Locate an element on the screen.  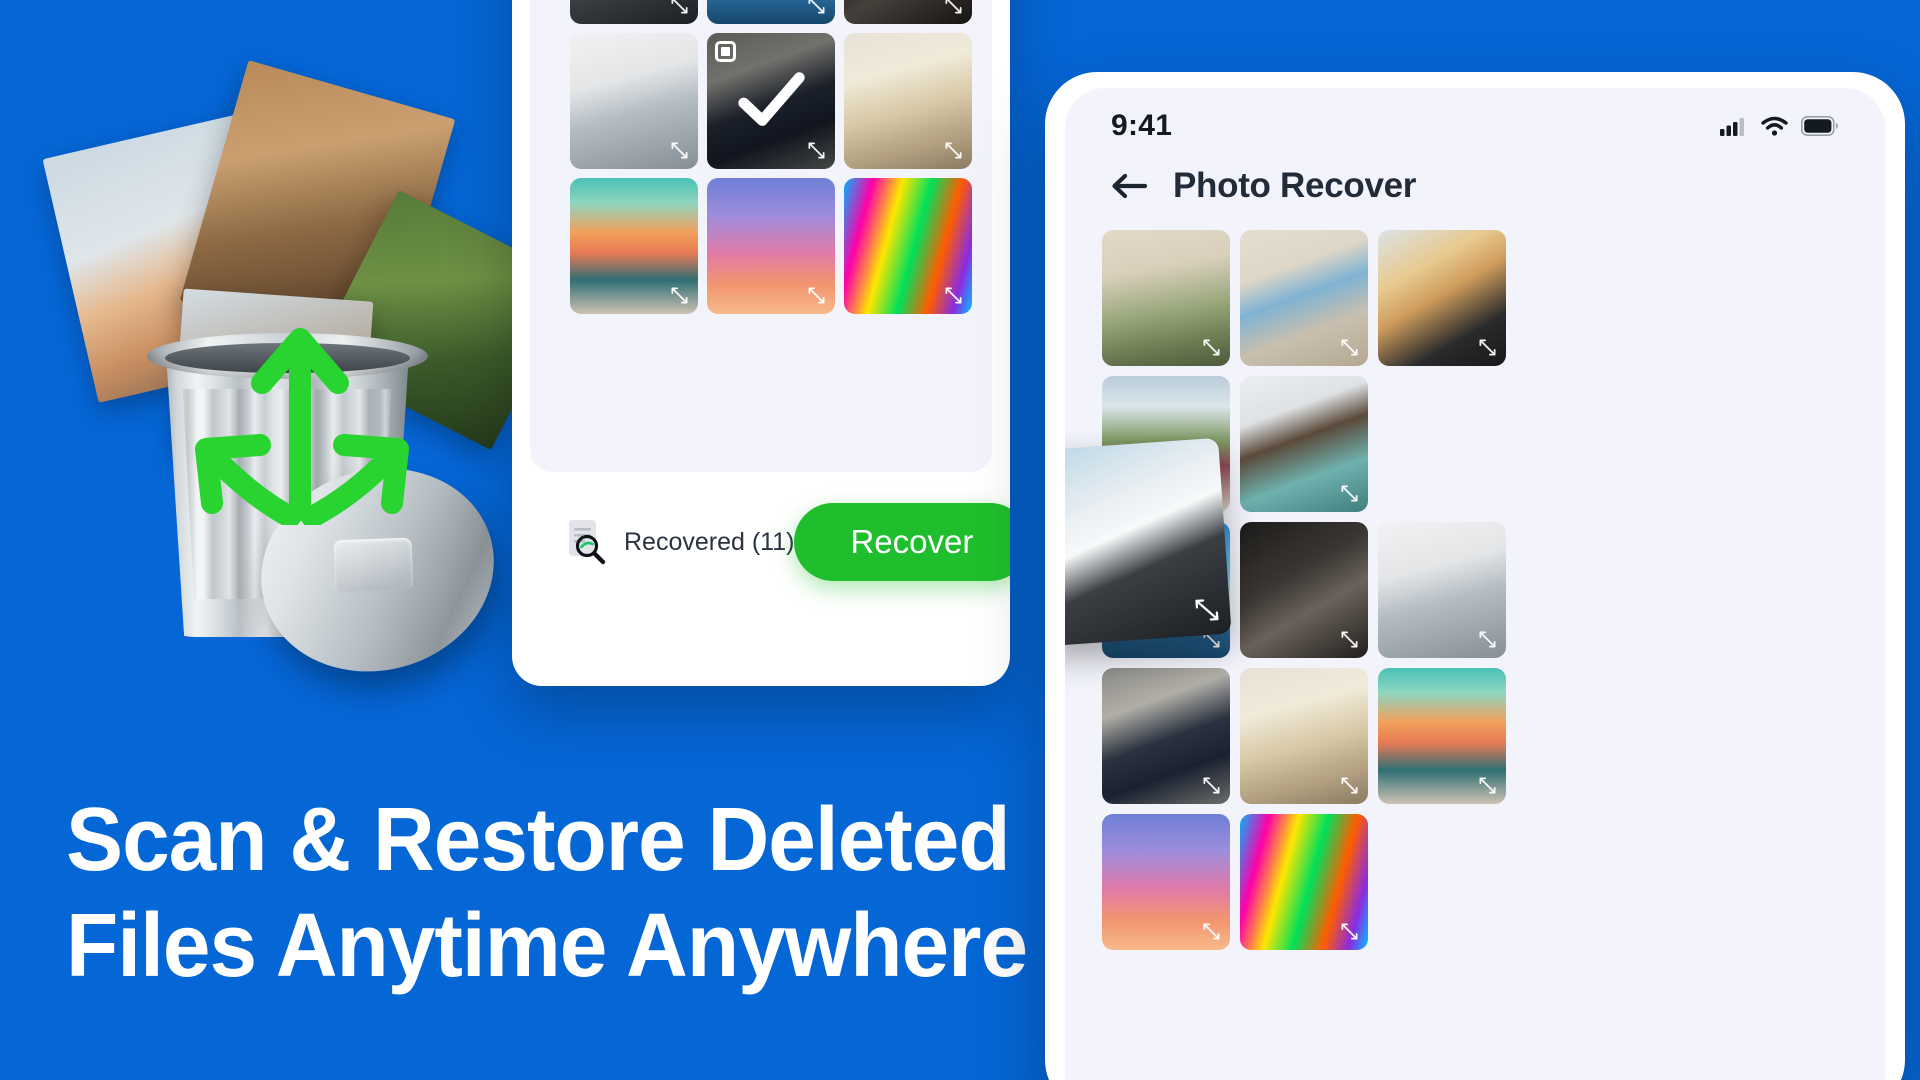
recovered-count-label: Recovered (11) is located at coordinates (709, 541).